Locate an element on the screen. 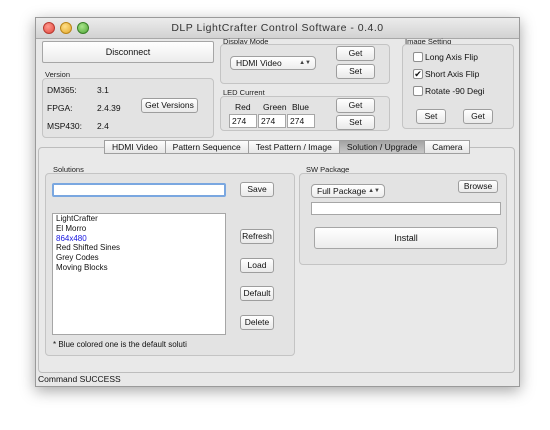 The width and height of the screenshot is (550, 430). short-axis-flip-label: Short Axis Flip is located at coordinates (452, 74).